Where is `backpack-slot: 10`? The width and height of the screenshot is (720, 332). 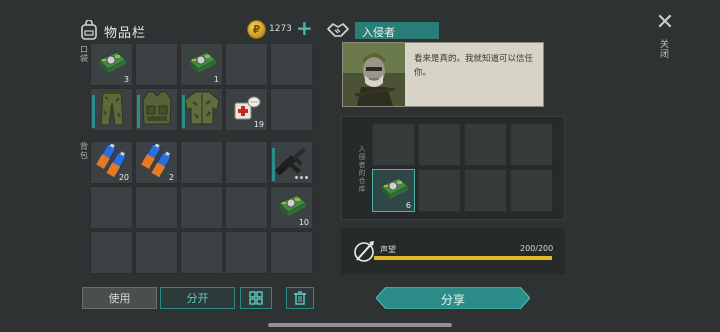 backpack-slot: 10 is located at coordinates (291, 207).